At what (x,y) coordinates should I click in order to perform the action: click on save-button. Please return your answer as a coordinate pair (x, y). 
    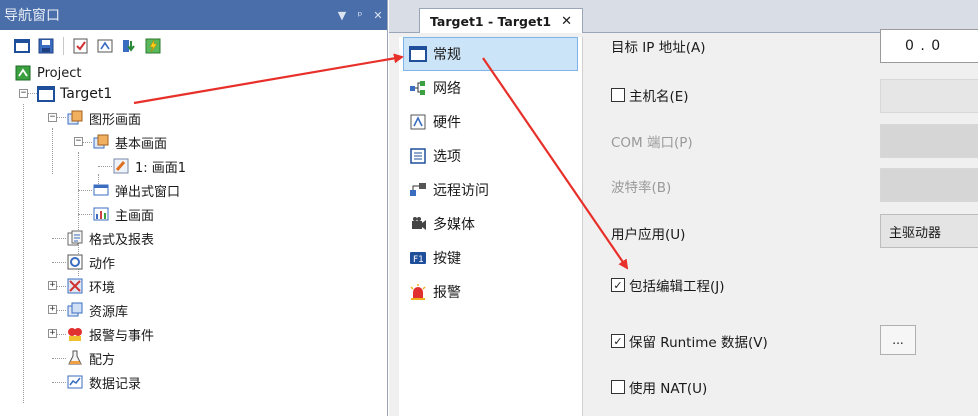
    Looking at the image, I should click on (46, 46).